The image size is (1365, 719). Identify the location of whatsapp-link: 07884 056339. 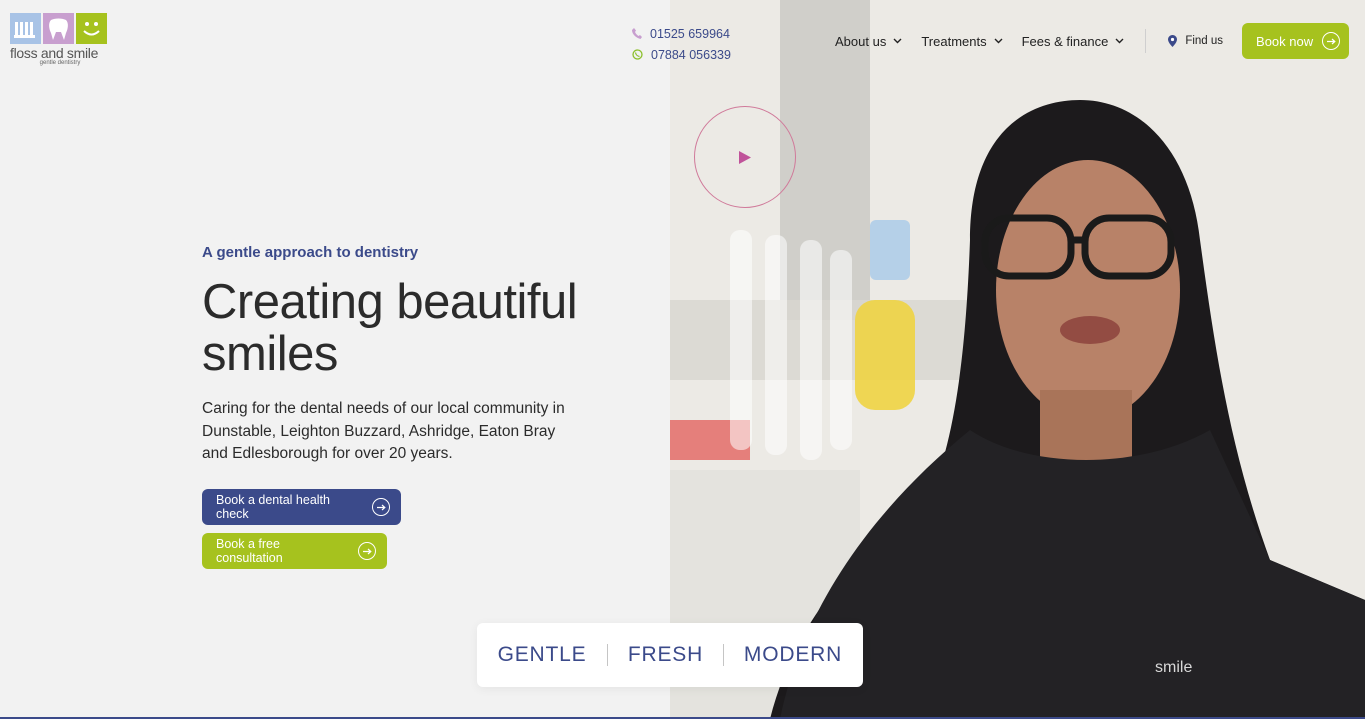
(681, 54).